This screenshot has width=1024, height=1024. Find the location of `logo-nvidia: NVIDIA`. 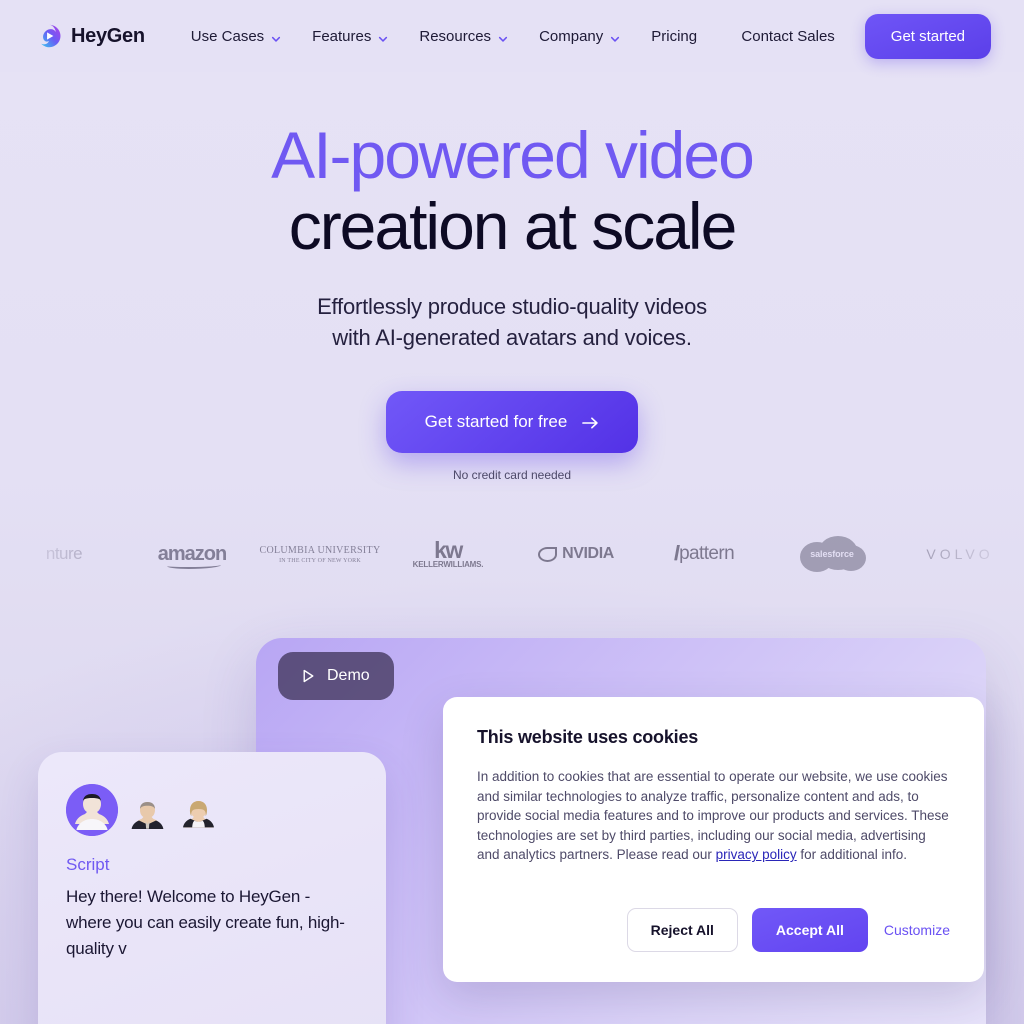

logo-nvidia: NVIDIA is located at coordinates (576, 554).